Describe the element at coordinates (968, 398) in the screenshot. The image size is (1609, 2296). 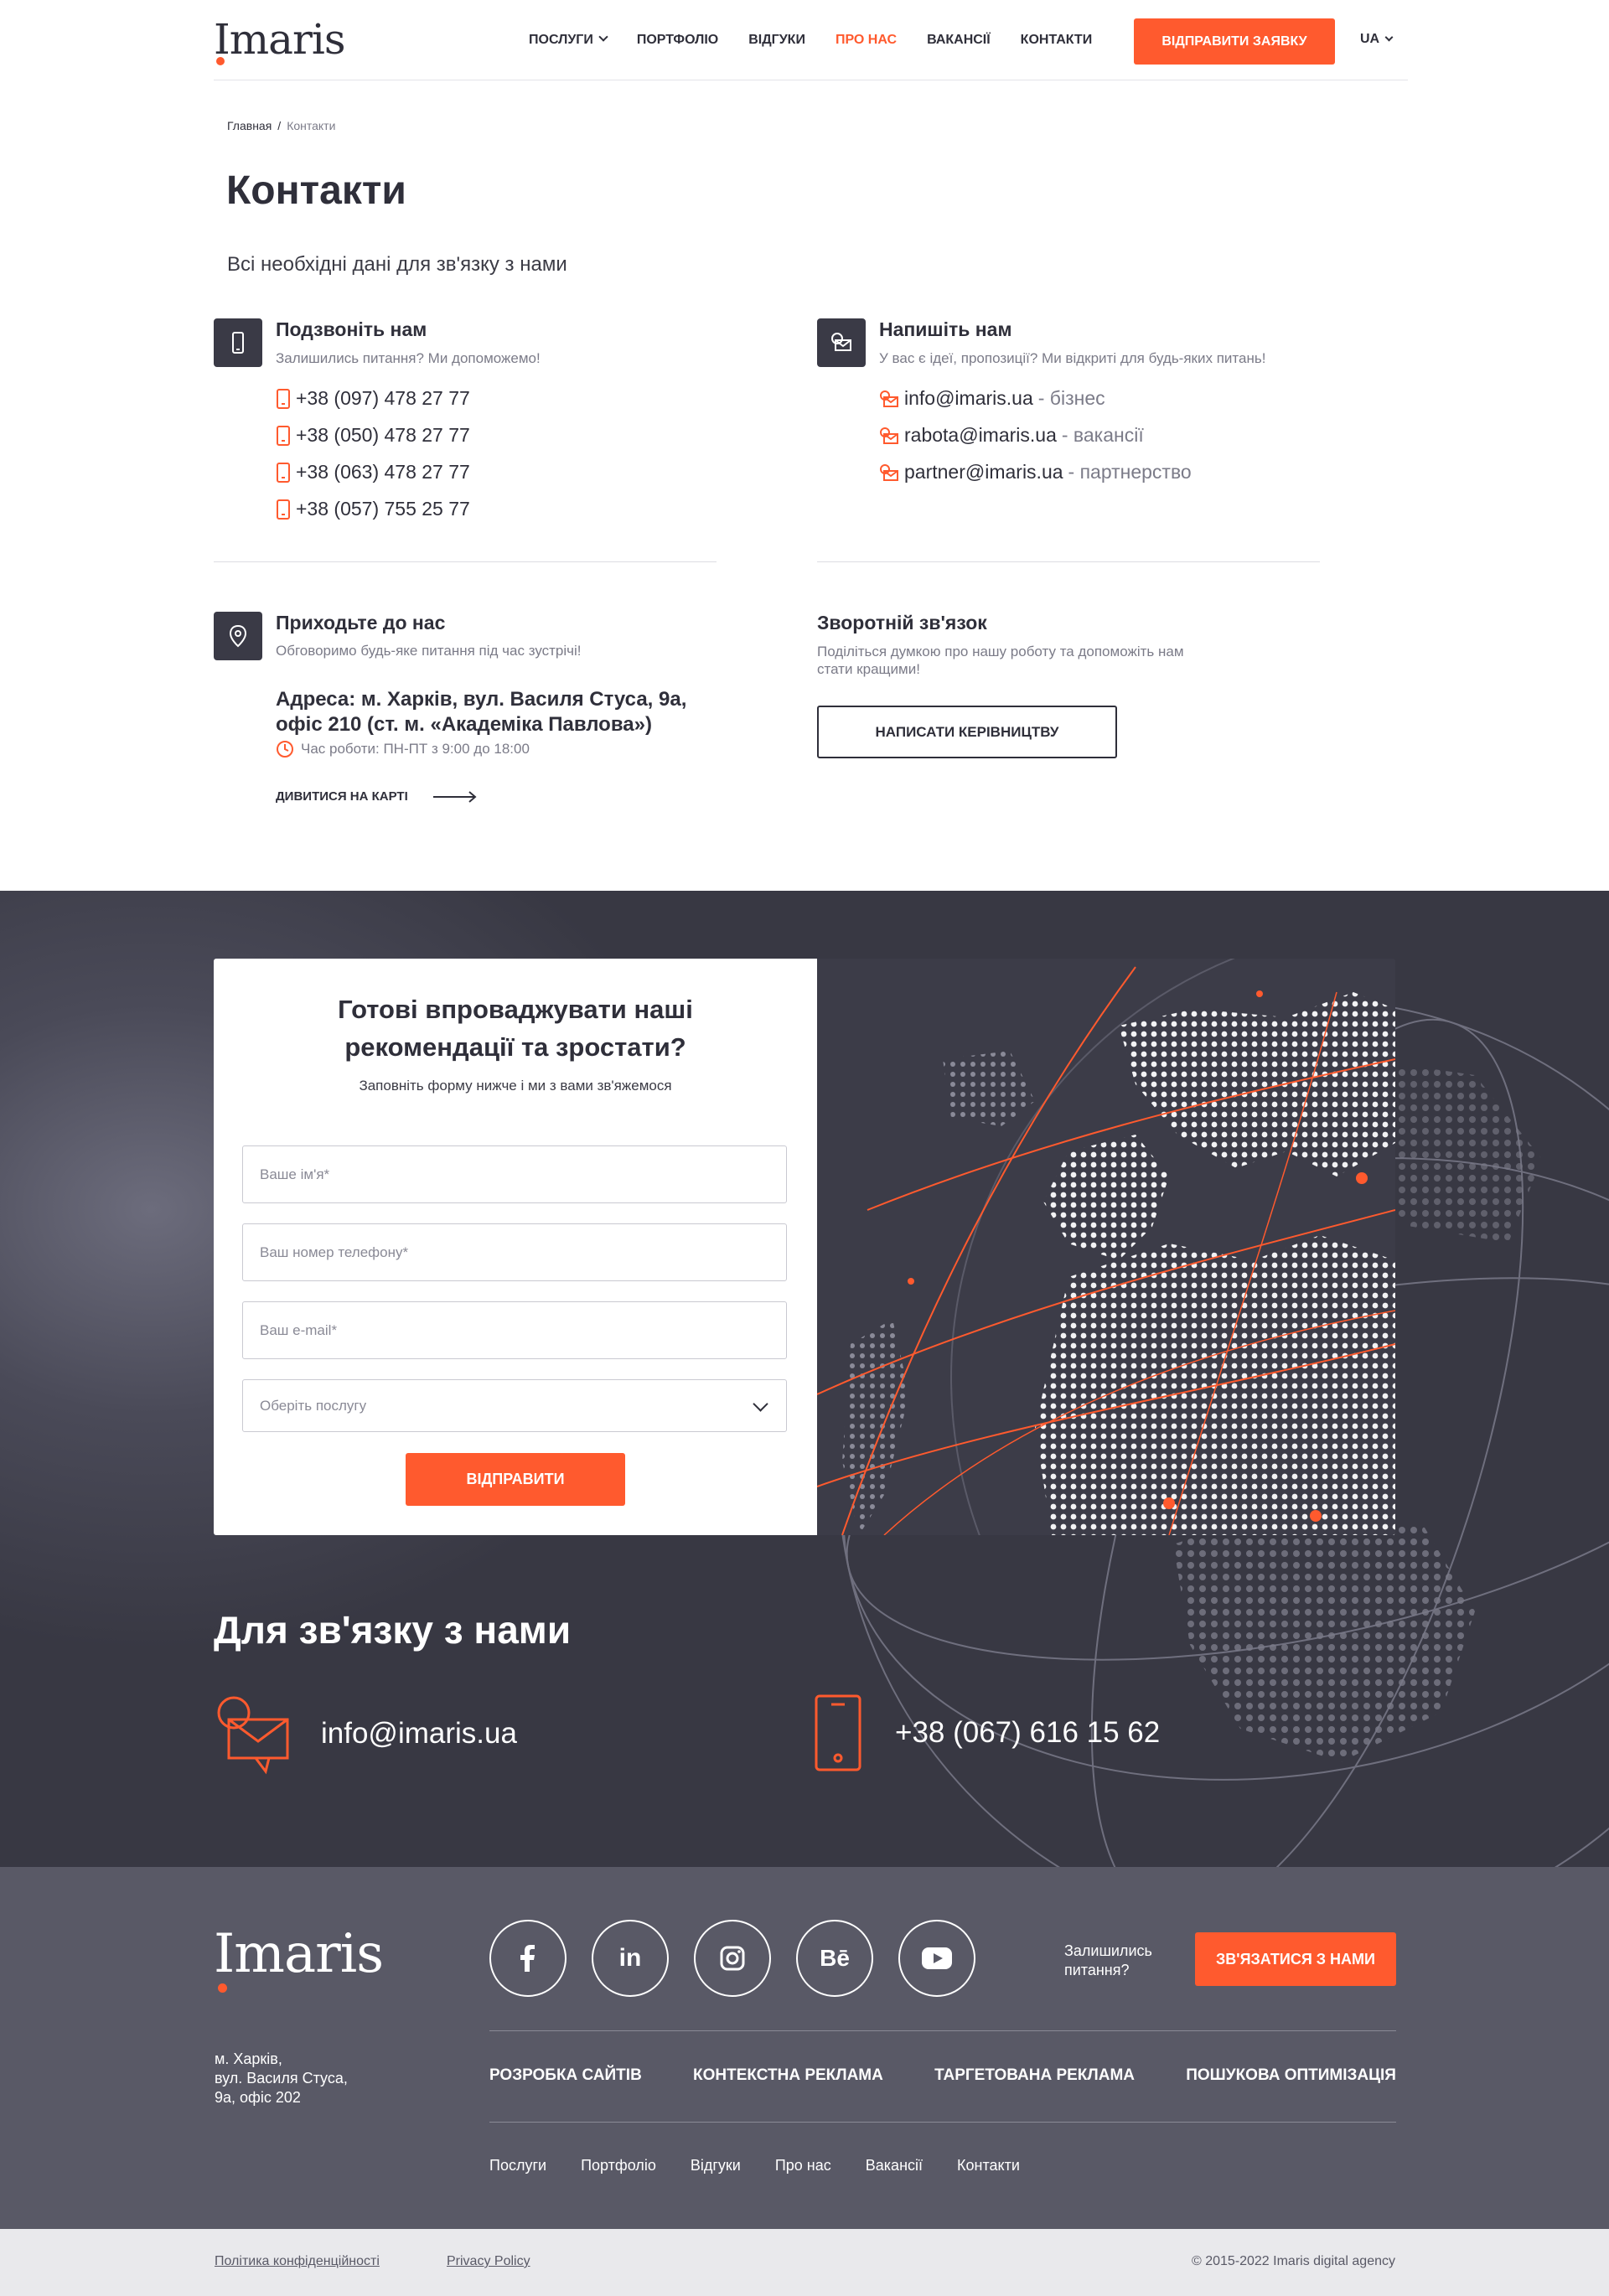
I see `email-address: info@imaris.ua` at that location.